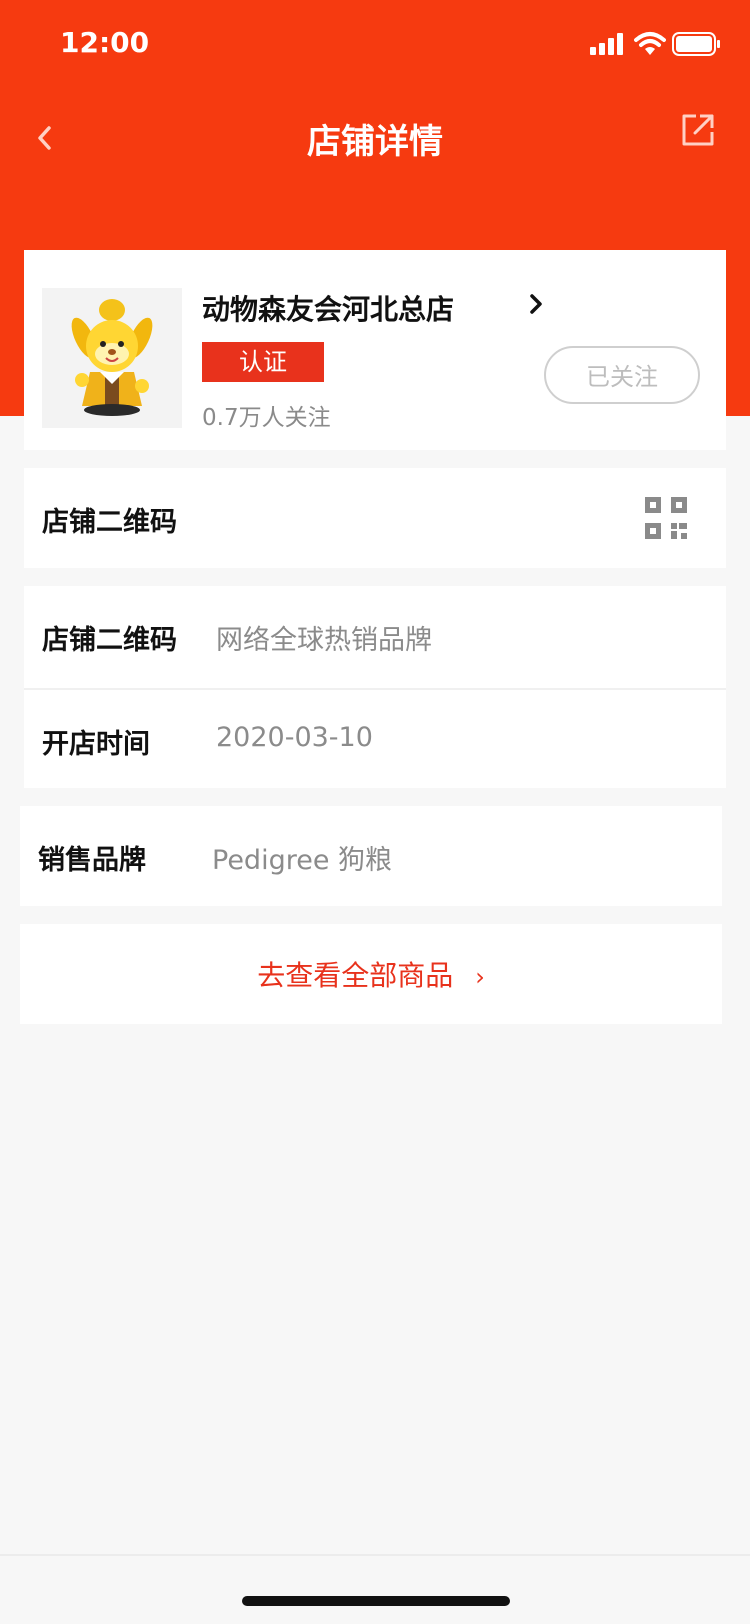  Describe the element at coordinates (302, 860) in the screenshot. I see `brand-row-value: Pedigree 狗粮` at that location.